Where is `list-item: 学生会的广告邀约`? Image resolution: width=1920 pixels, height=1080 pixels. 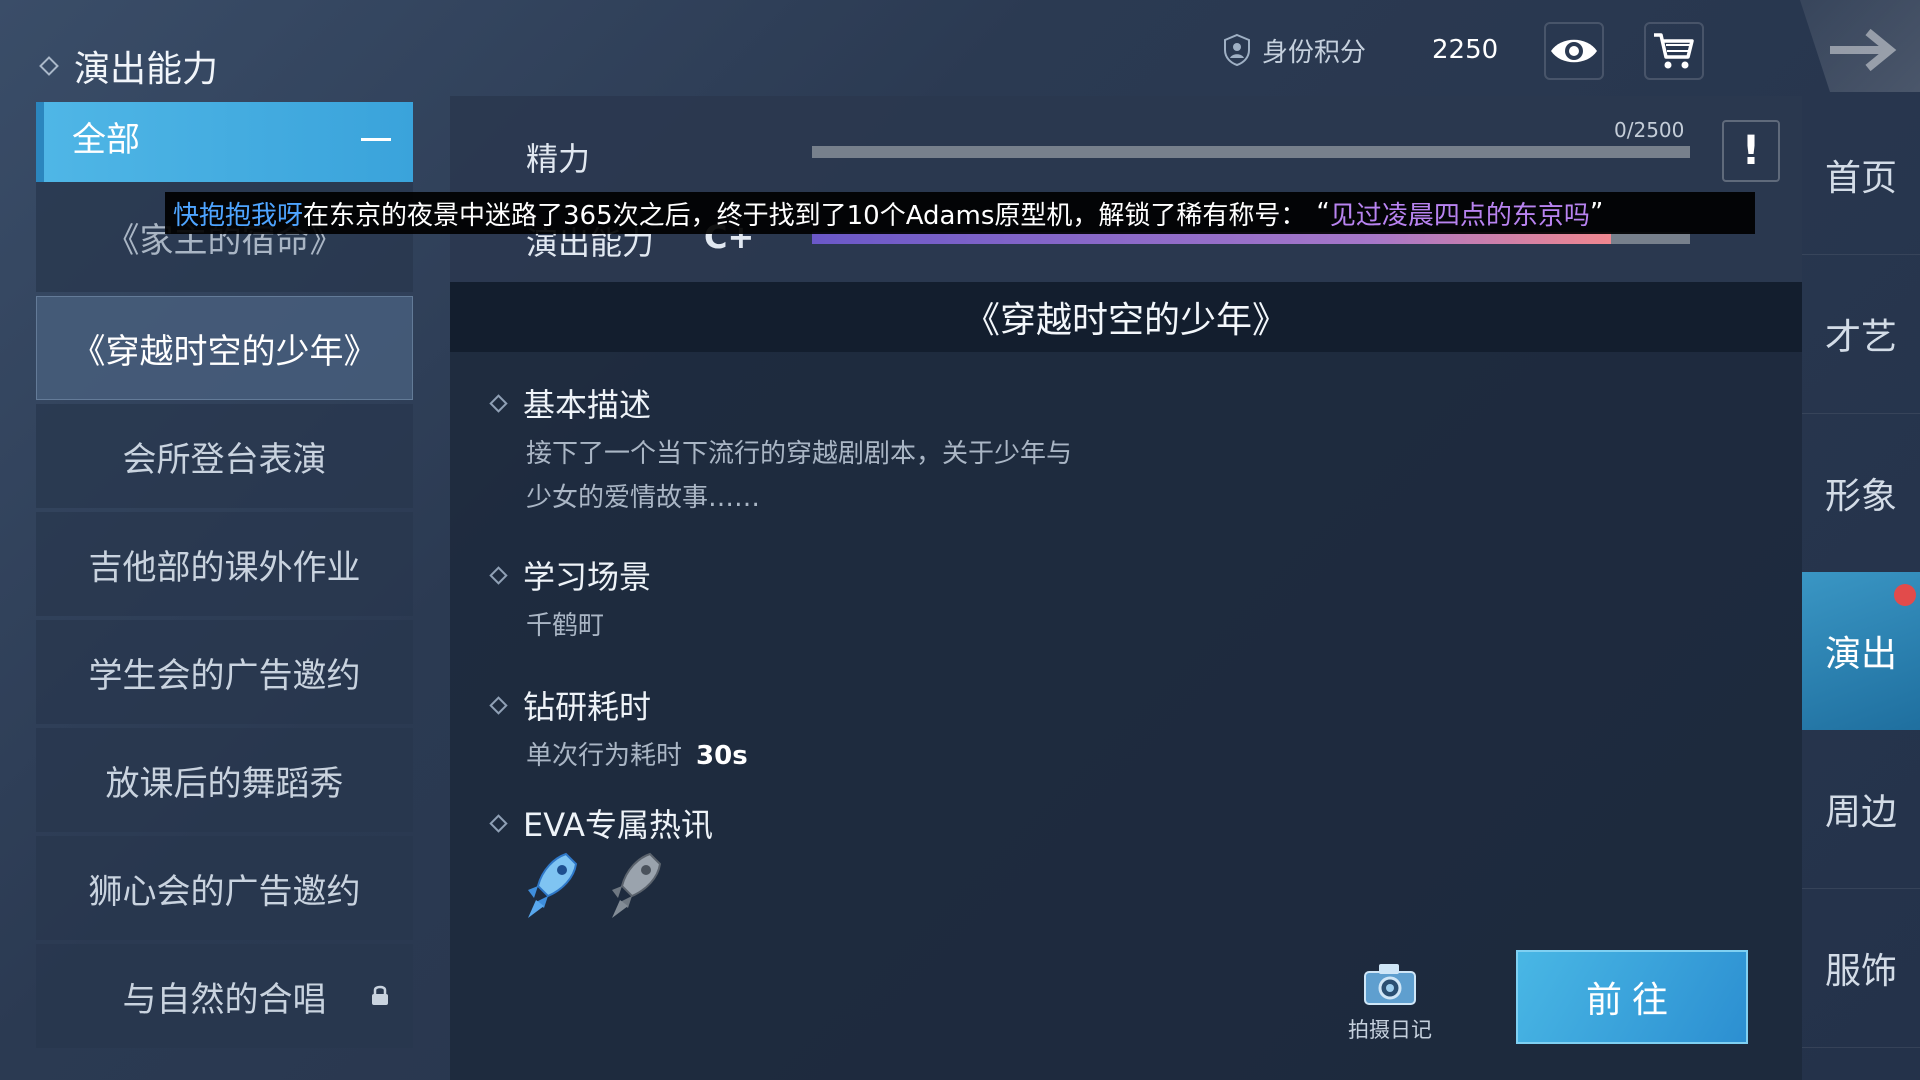
list-item: 学生会的广告邀约 is located at coordinates (224, 672).